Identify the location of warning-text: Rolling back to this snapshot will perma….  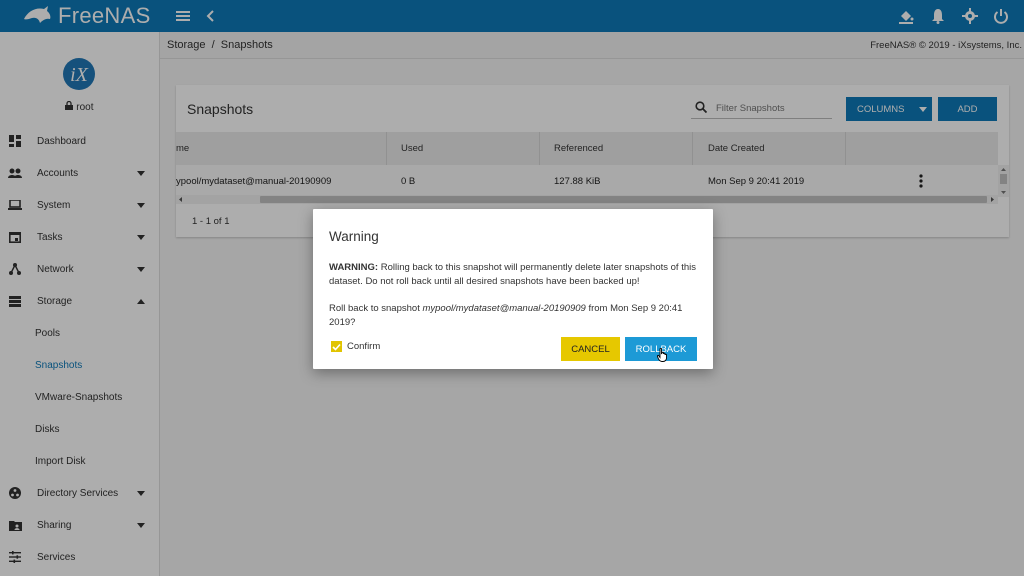
(512, 274).